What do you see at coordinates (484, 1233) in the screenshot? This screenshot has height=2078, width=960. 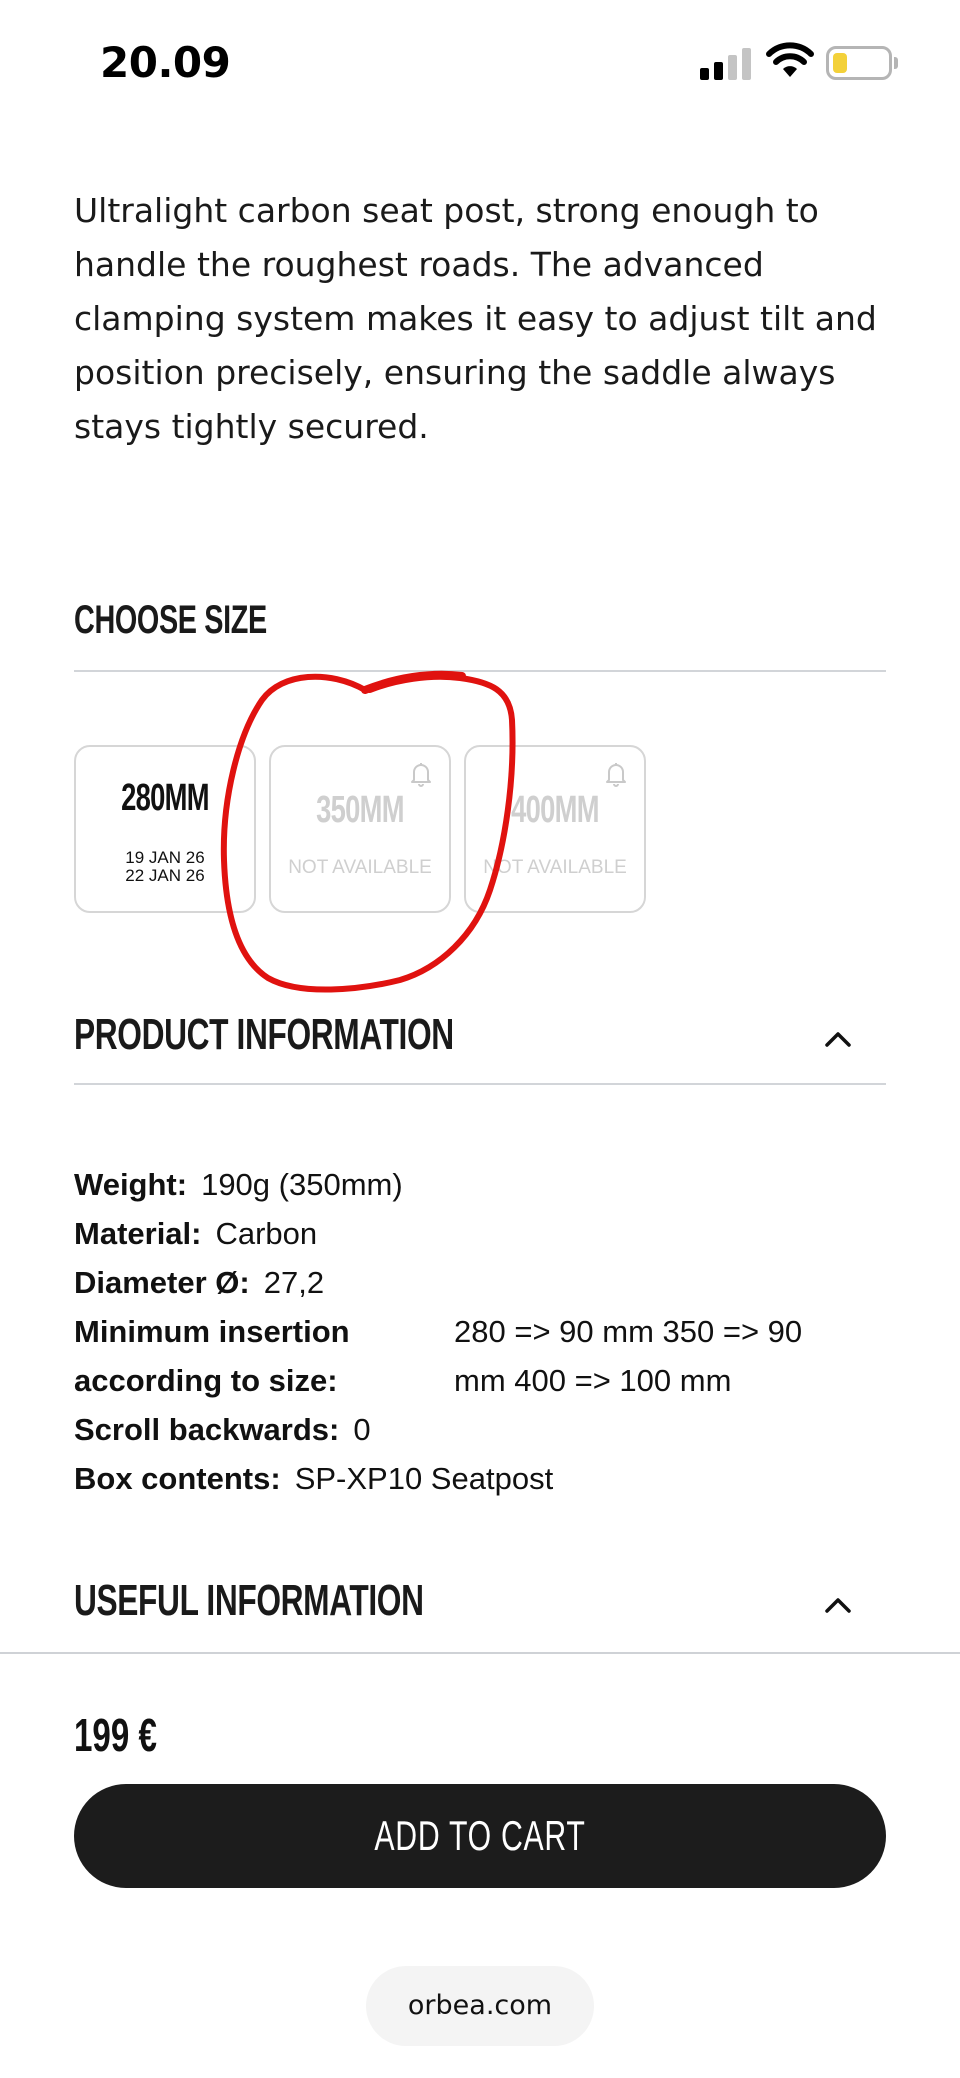 I see `spec-row: Material: Carbon` at bounding box center [484, 1233].